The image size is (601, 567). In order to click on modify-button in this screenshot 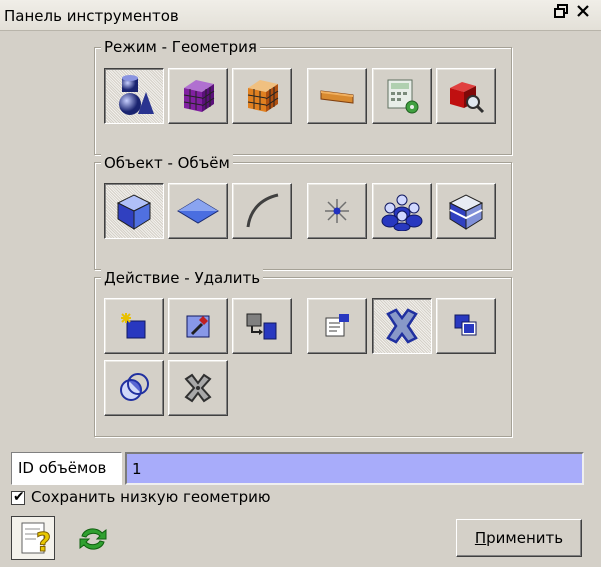, I will do `click(198, 326)`.